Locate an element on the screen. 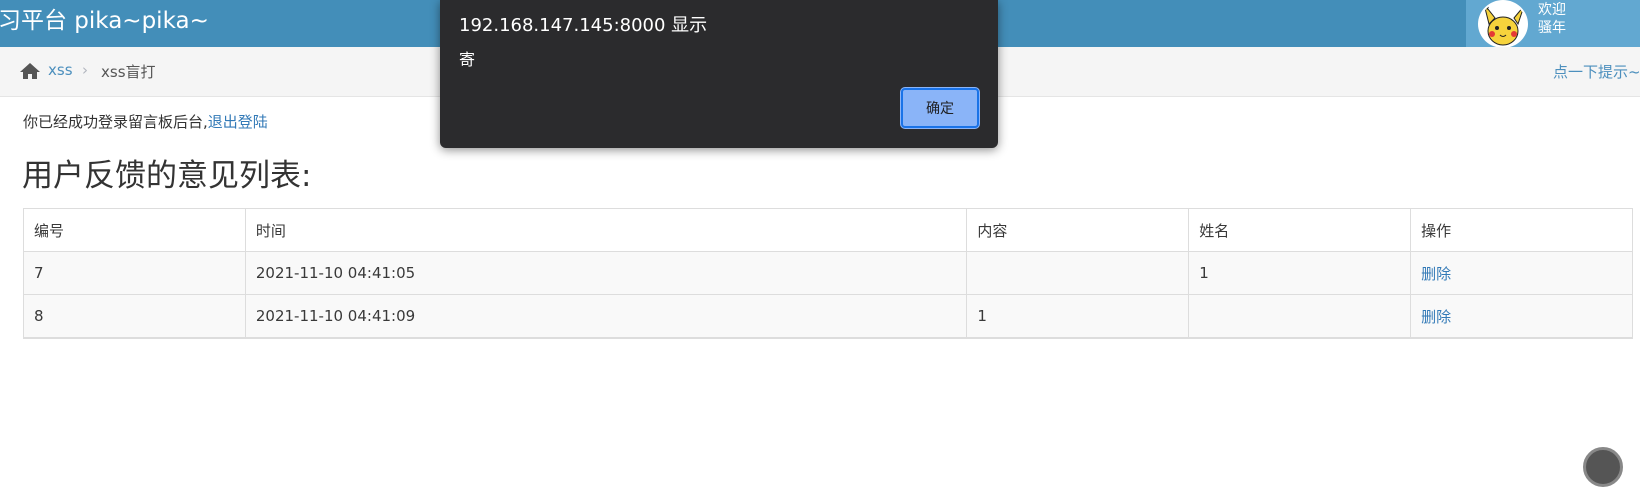 The width and height of the screenshot is (1640, 487). user-menu: 欢迎 骚年 is located at coordinates (1553, 24).